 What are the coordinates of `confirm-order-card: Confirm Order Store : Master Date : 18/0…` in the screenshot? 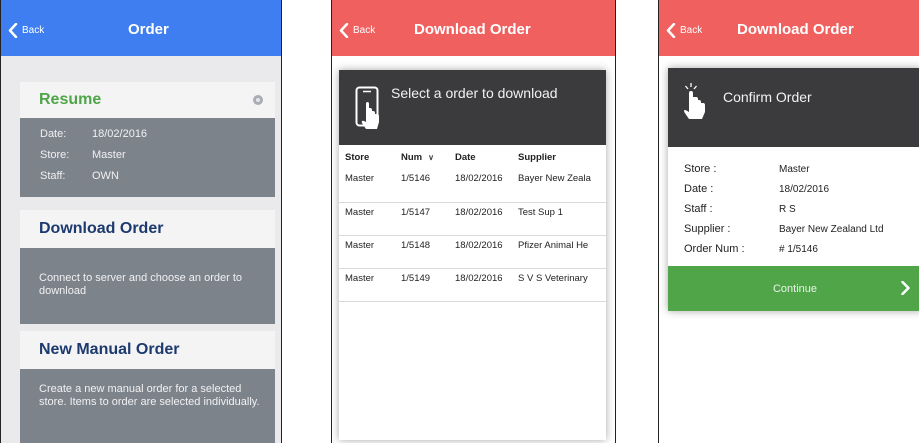 It's located at (793, 189).